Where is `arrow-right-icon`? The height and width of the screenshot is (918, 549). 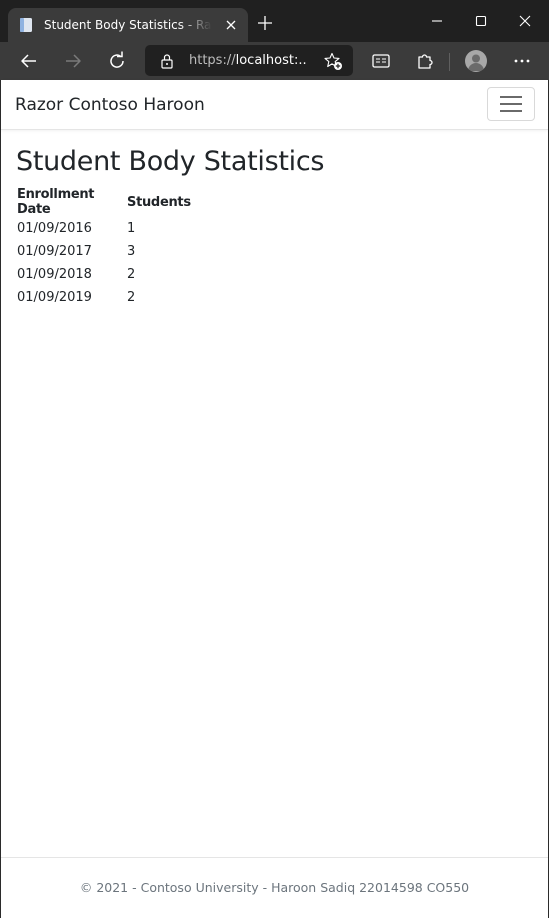 arrow-right-icon is located at coordinates (73, 61).